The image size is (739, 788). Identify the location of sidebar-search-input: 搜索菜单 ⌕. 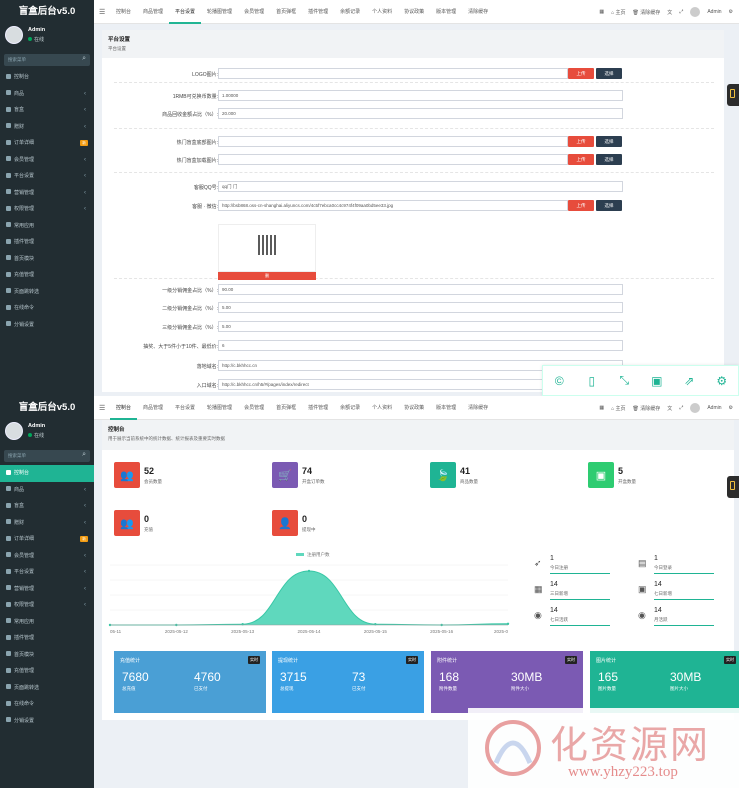
(47, 60).